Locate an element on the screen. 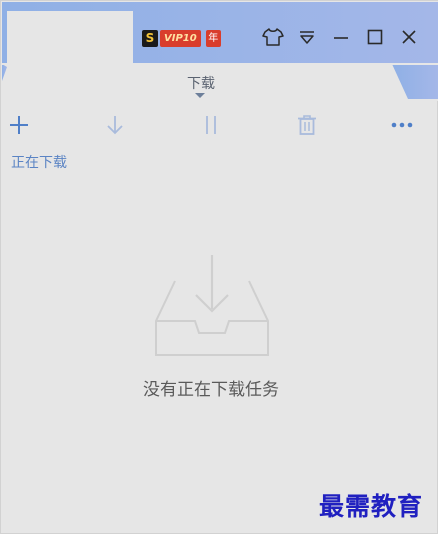 This screenshot has height=534, width=438. menu-button is located at coordinates (307, 37).